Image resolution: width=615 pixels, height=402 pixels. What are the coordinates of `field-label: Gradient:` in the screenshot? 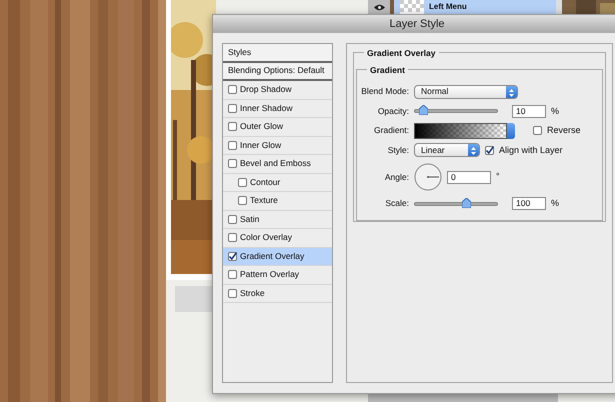 It's located at (391, 131).